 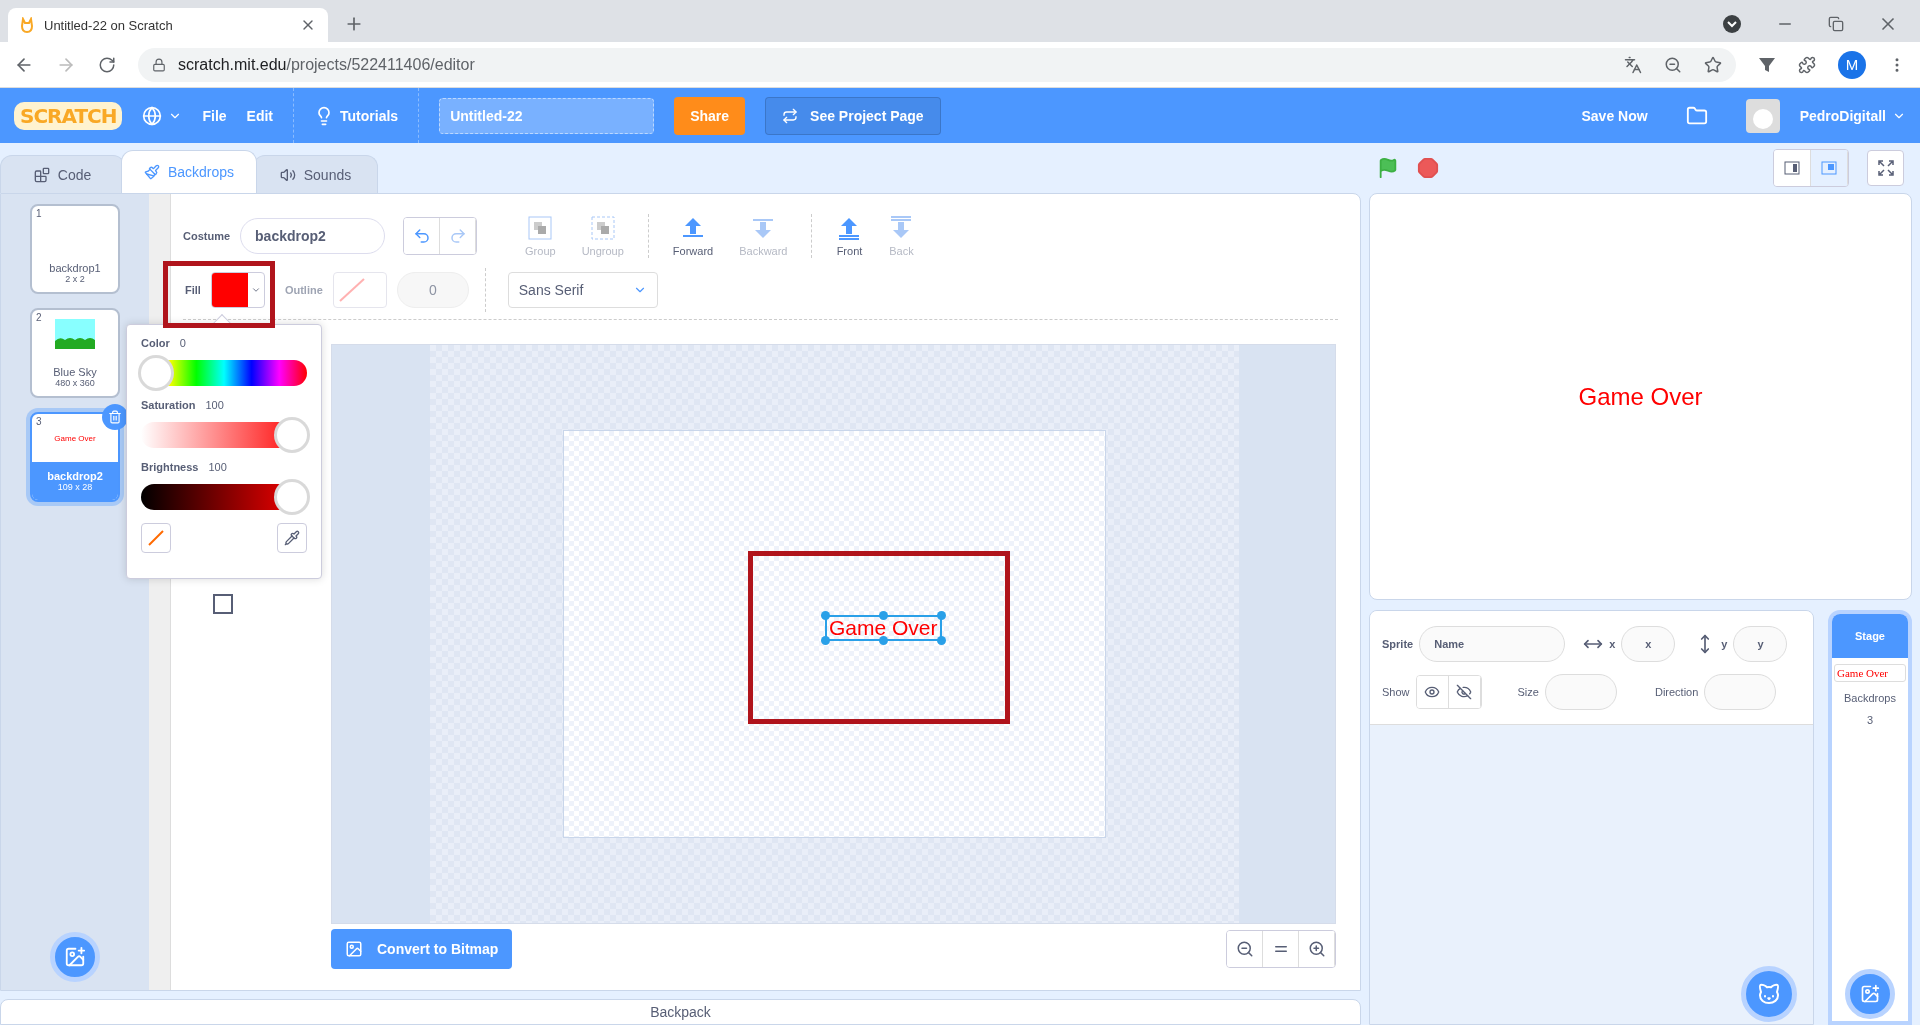 What do you see at coordinates (1696, 115) in the screenshot?
I see `folder-icon` at bounding box center [1696, 115].